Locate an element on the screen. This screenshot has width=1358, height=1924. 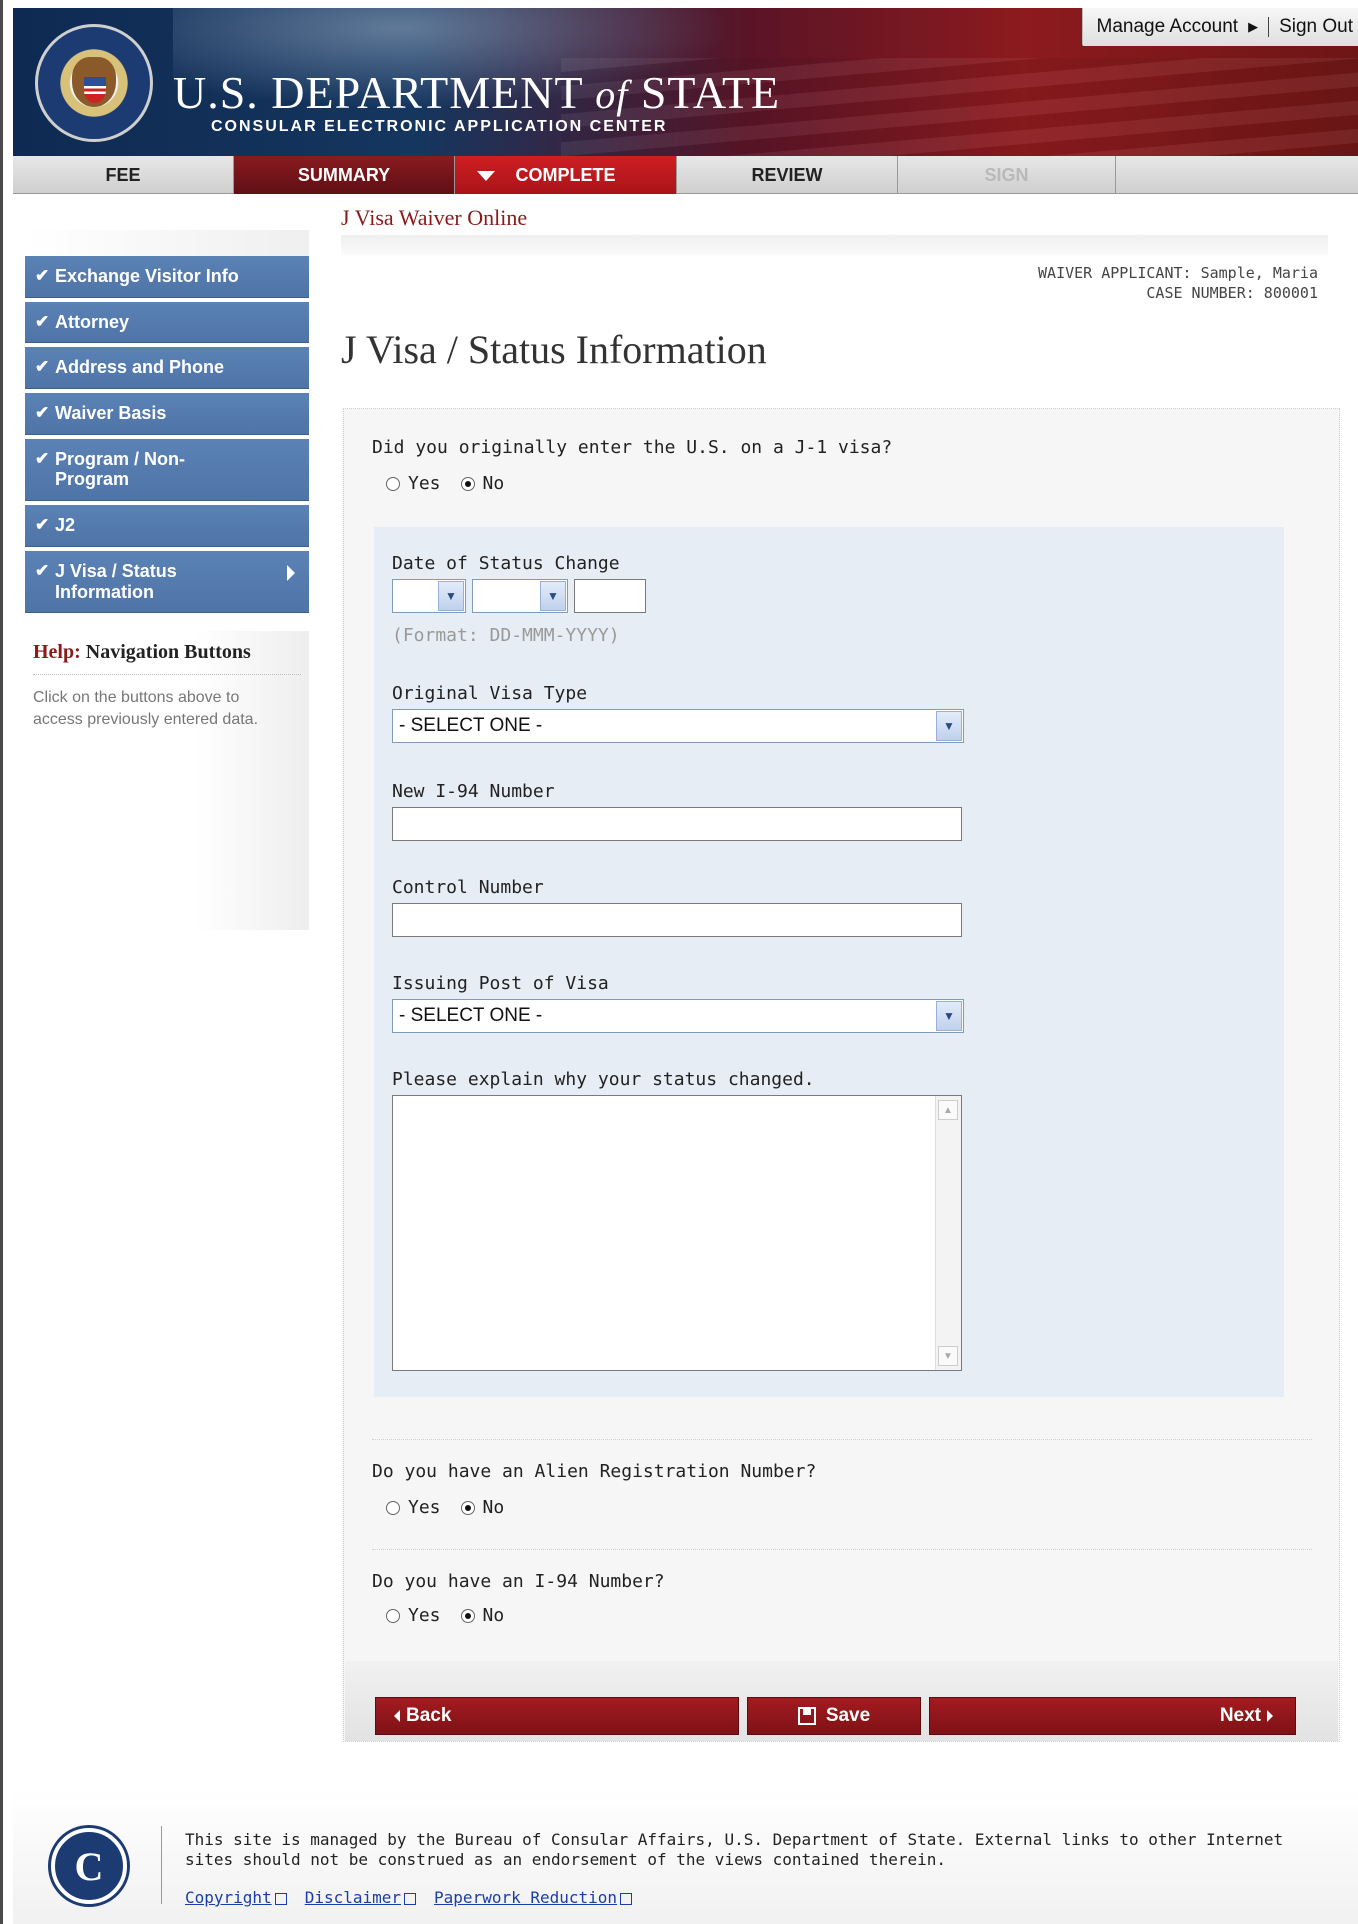
status-change-month-select: ▼ is located at coordinates (520, 596).